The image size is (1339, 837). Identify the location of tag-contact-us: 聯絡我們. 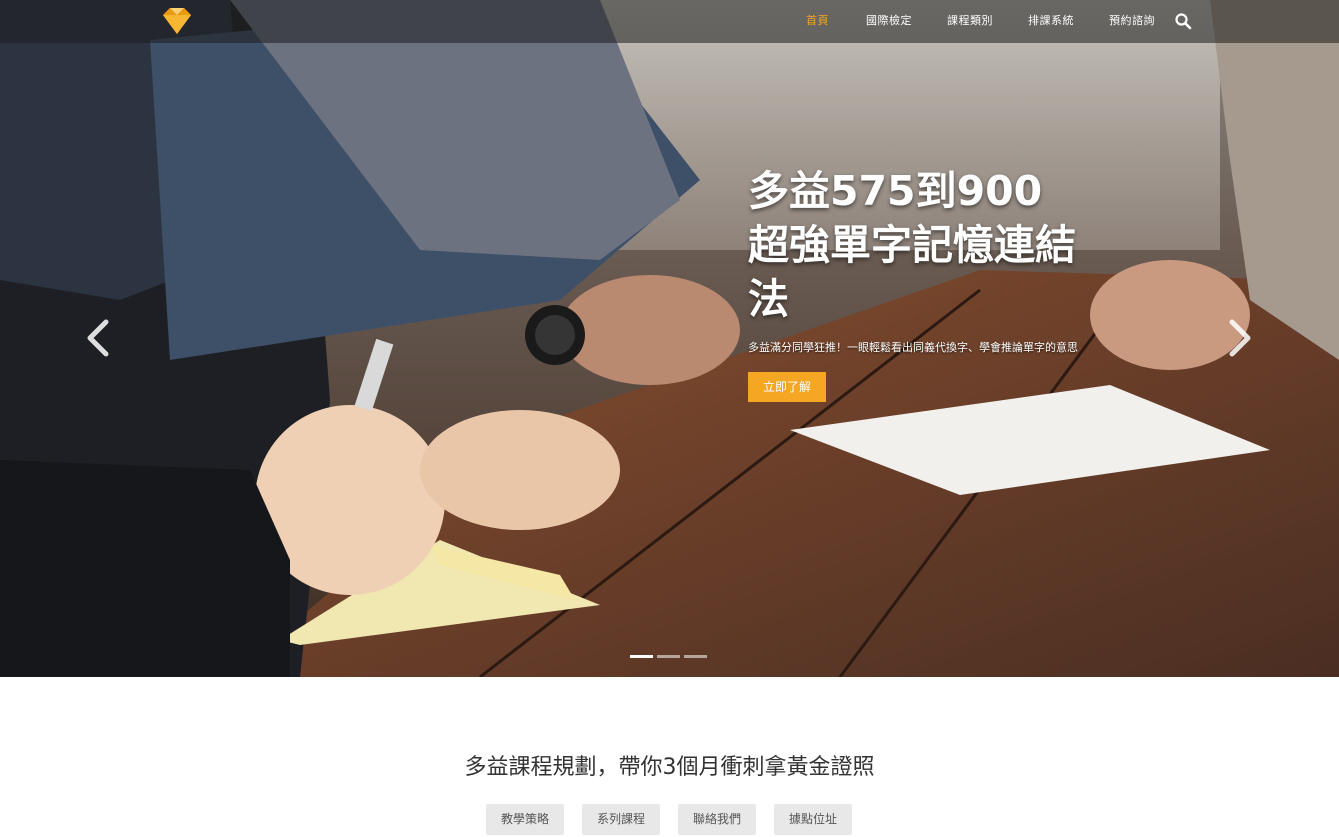
(717, 819).